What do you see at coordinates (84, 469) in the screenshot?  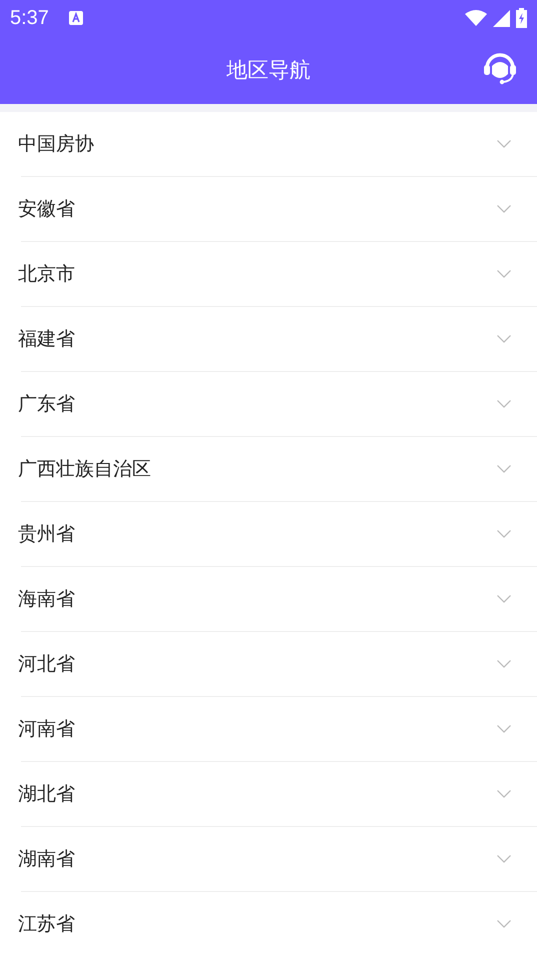 I see `region-name: 广西壮族自治区` at bounding box center [84, 469].